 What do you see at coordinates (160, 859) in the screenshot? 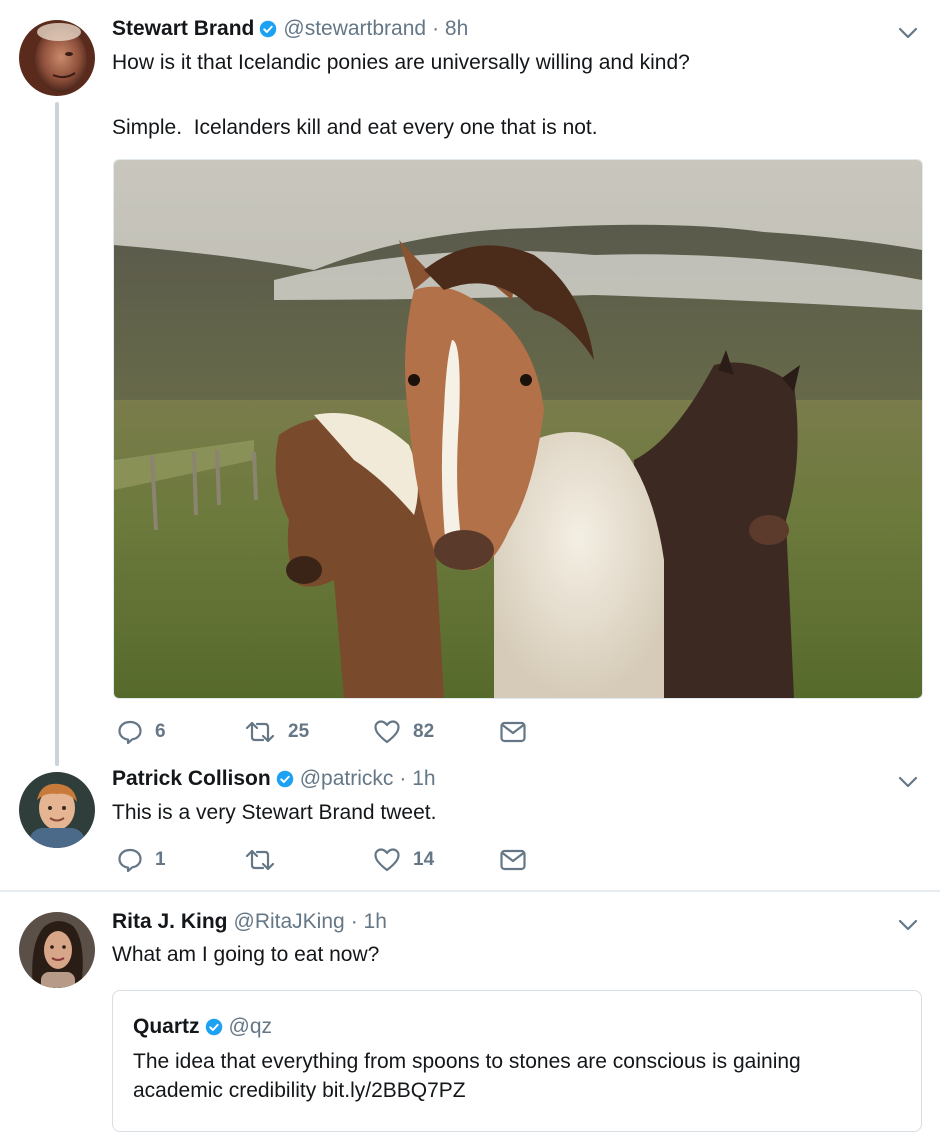
I see `reply-count: 1` at bounding box center [160, 859].